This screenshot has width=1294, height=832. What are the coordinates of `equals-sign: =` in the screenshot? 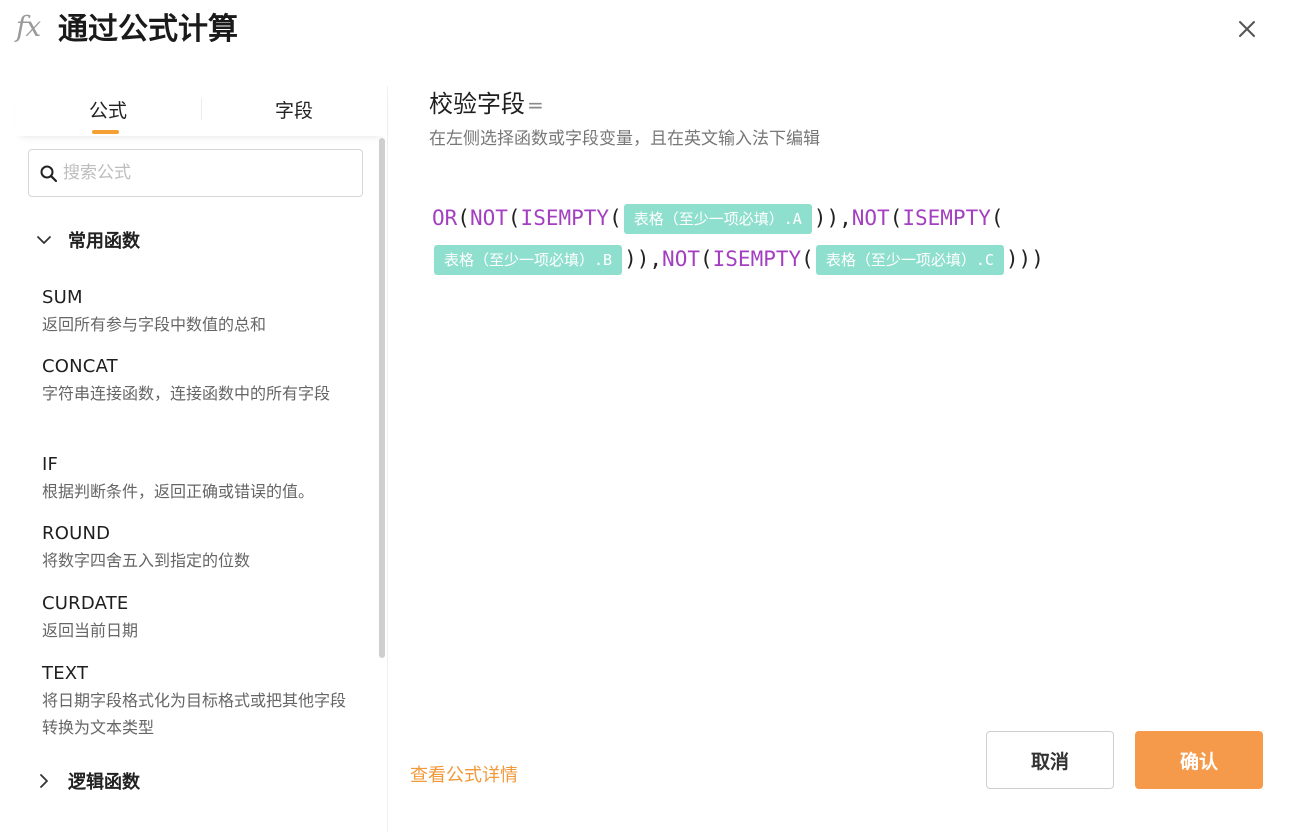 It's located at (535, 105).